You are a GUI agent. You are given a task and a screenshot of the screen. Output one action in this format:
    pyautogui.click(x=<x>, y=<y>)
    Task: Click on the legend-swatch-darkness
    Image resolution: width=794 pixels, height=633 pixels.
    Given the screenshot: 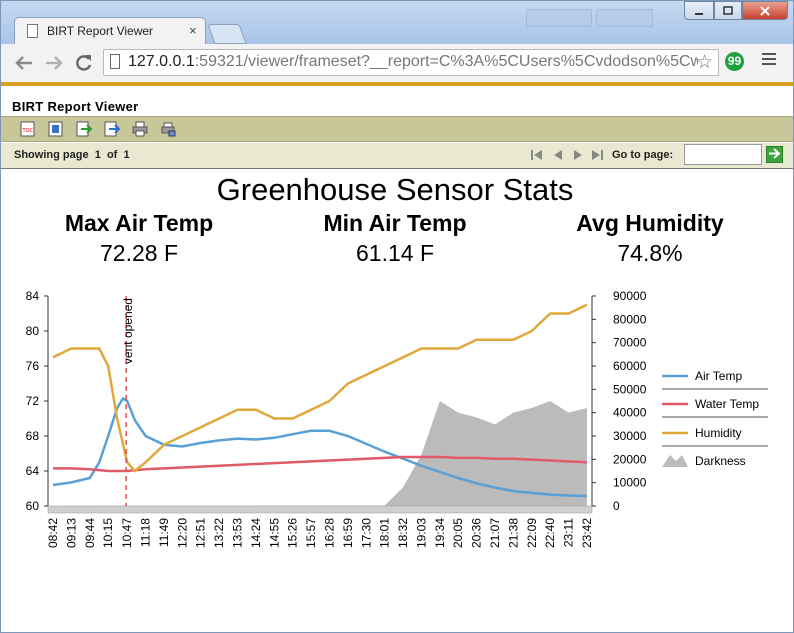 What is the action you would take?
    pyautogui.click(x=675, y=461)
    